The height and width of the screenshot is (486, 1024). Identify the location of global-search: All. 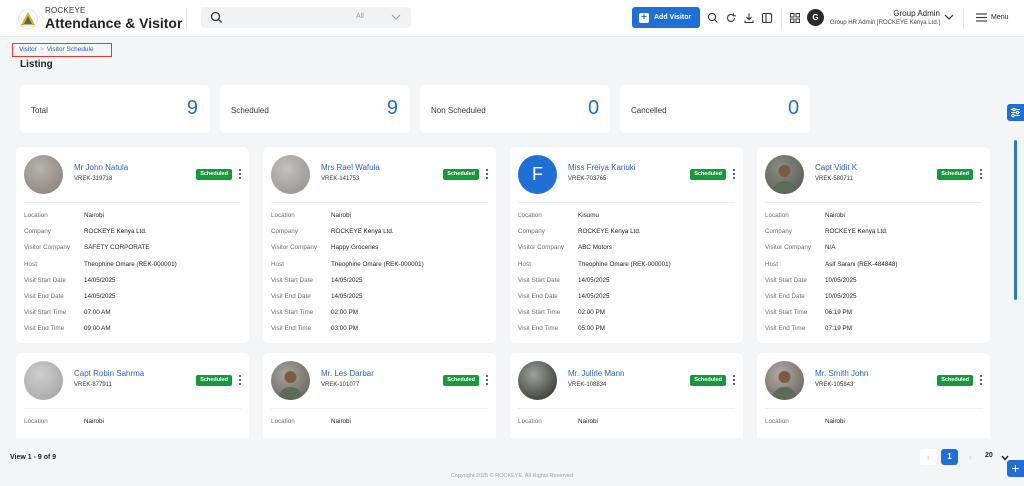
(306, 17).